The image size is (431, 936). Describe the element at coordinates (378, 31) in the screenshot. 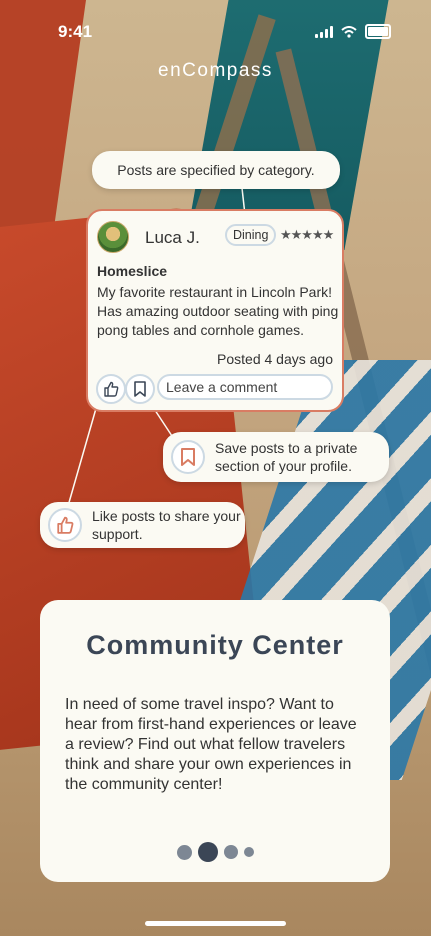

I see `battery-icon` at that location.